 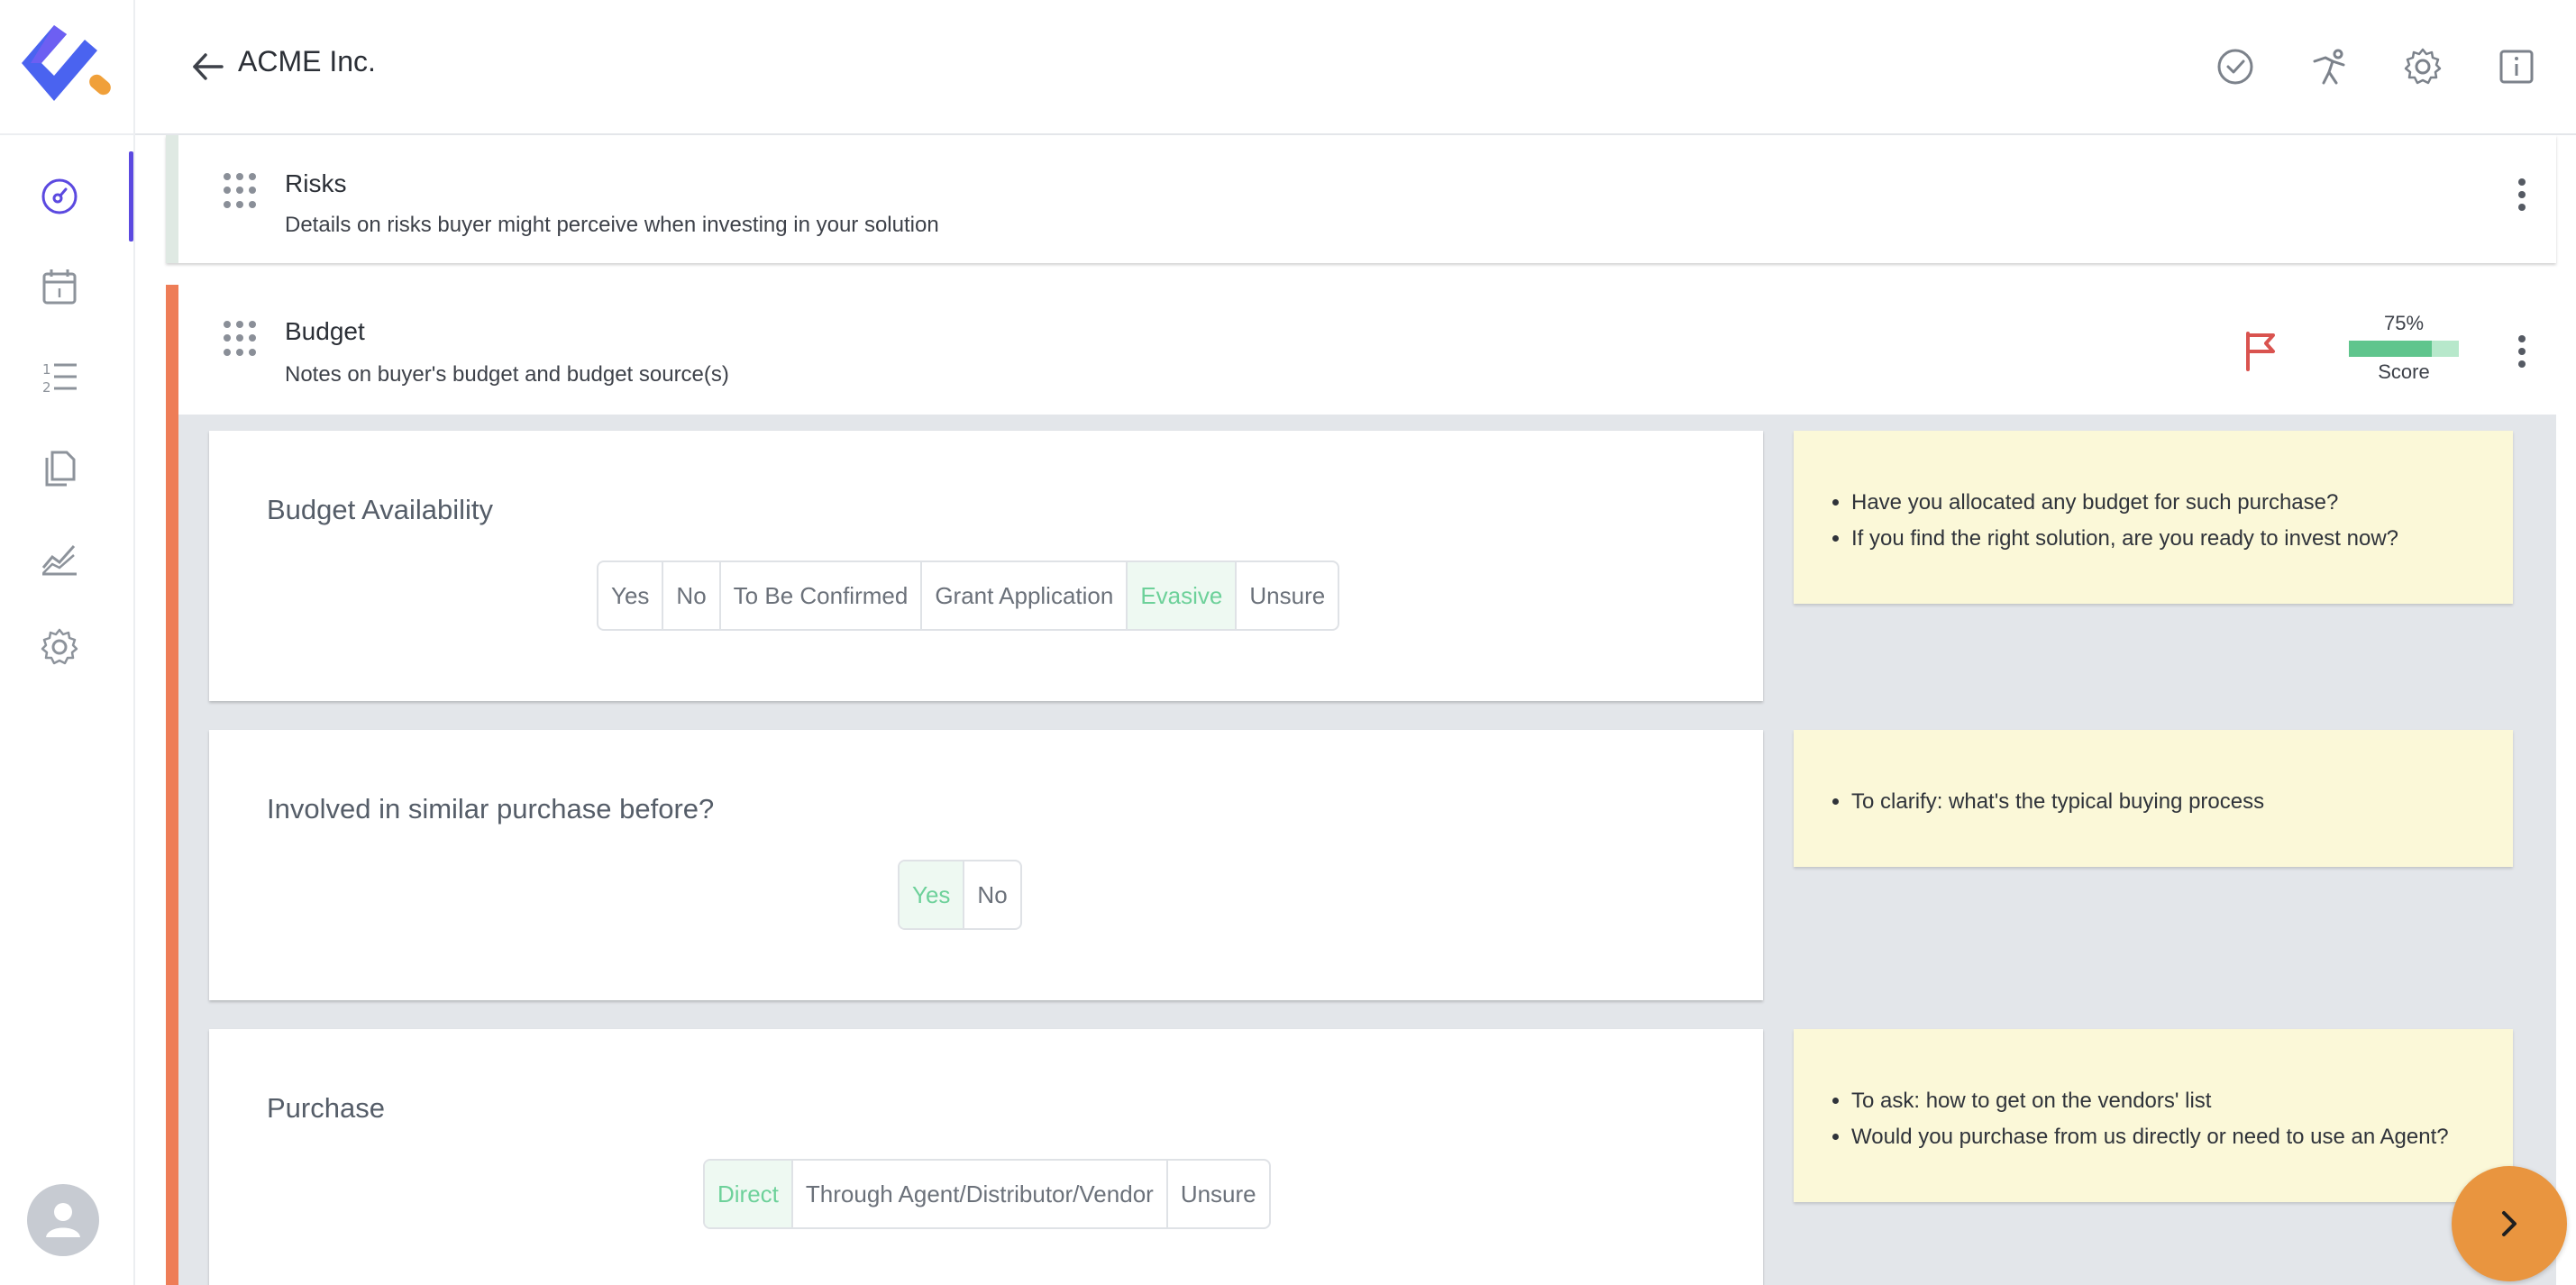 What do you see at coordinates (2390, 349) in the screenshot?
I see `score-progress-fill` at bounding box center [2390, 349].